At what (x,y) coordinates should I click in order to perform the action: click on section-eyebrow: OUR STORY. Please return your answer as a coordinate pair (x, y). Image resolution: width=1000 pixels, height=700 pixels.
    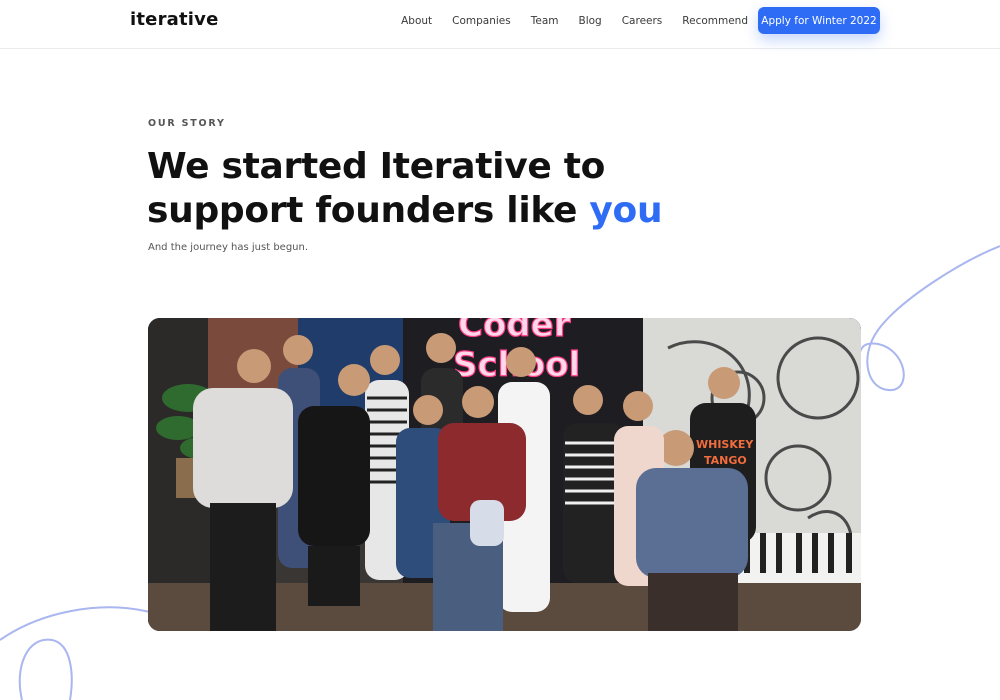
    Looking at the image, I should click on (187, 123).